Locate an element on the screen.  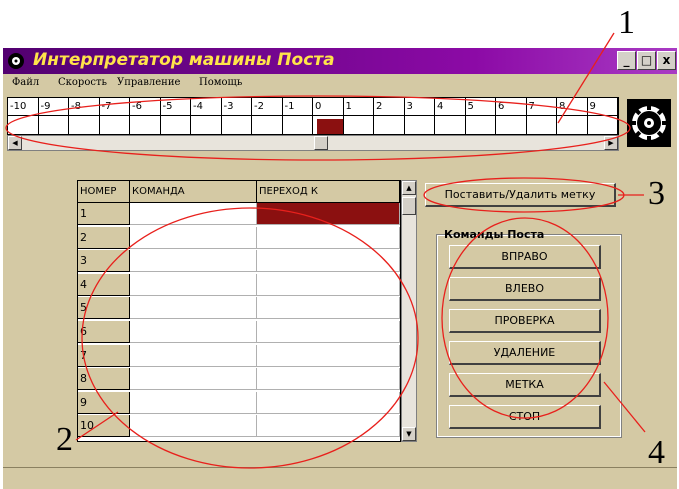
tape-cell-number: -6 is located at coordinates (145, 107).